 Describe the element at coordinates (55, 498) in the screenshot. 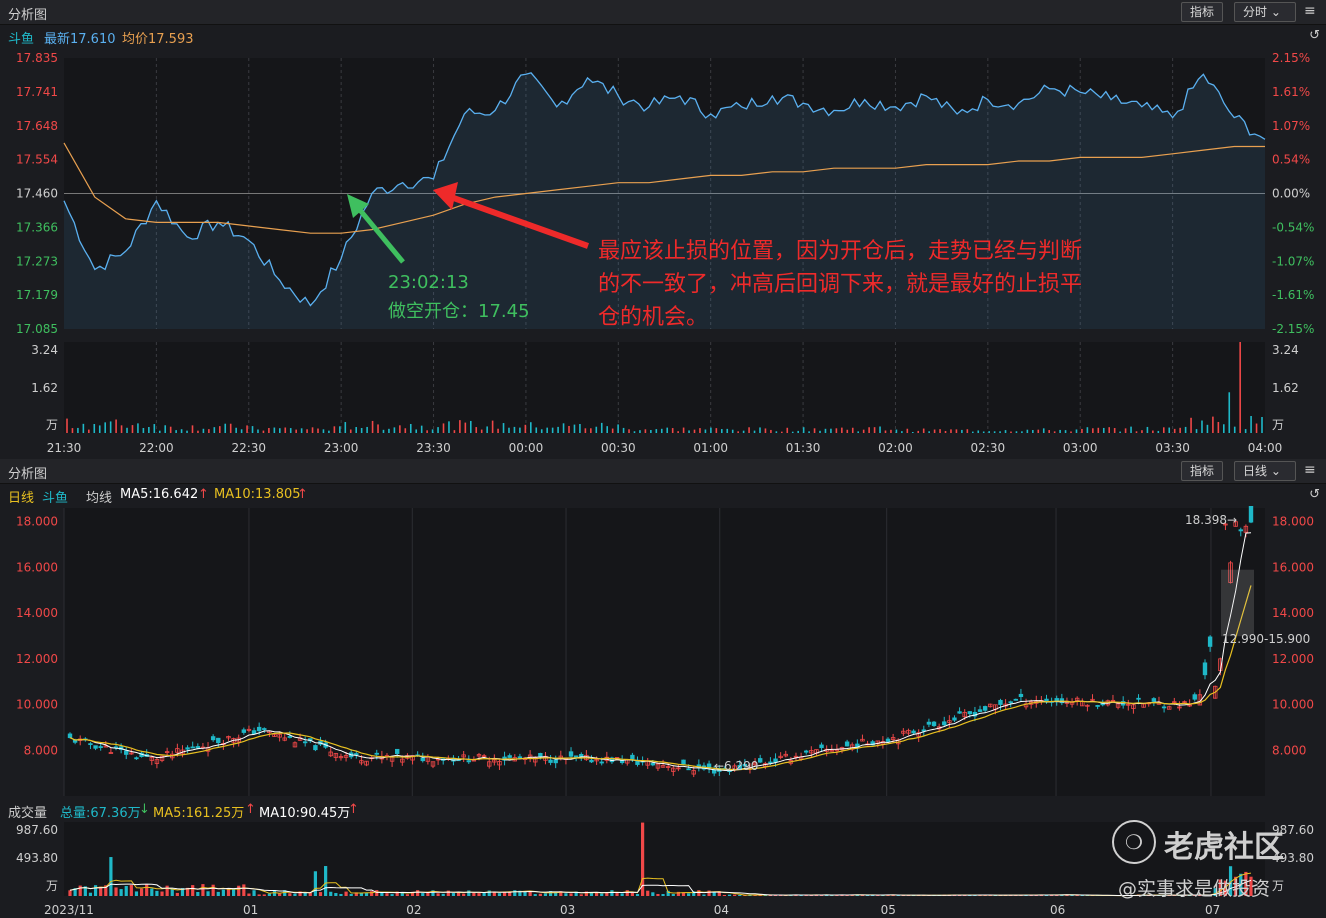

I see `stock-name-daily: 斗鱼` at that location.